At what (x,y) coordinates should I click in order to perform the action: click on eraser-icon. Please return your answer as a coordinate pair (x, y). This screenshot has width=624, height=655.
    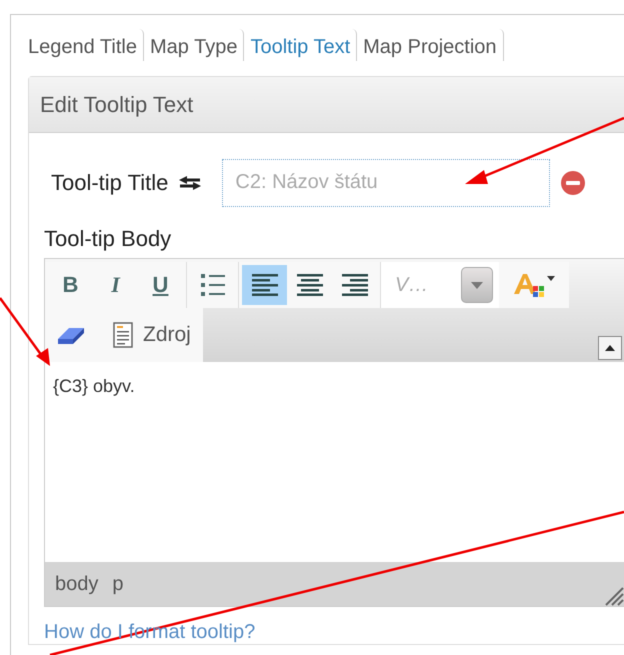
    Looking at the image, I should click on (71, 335).